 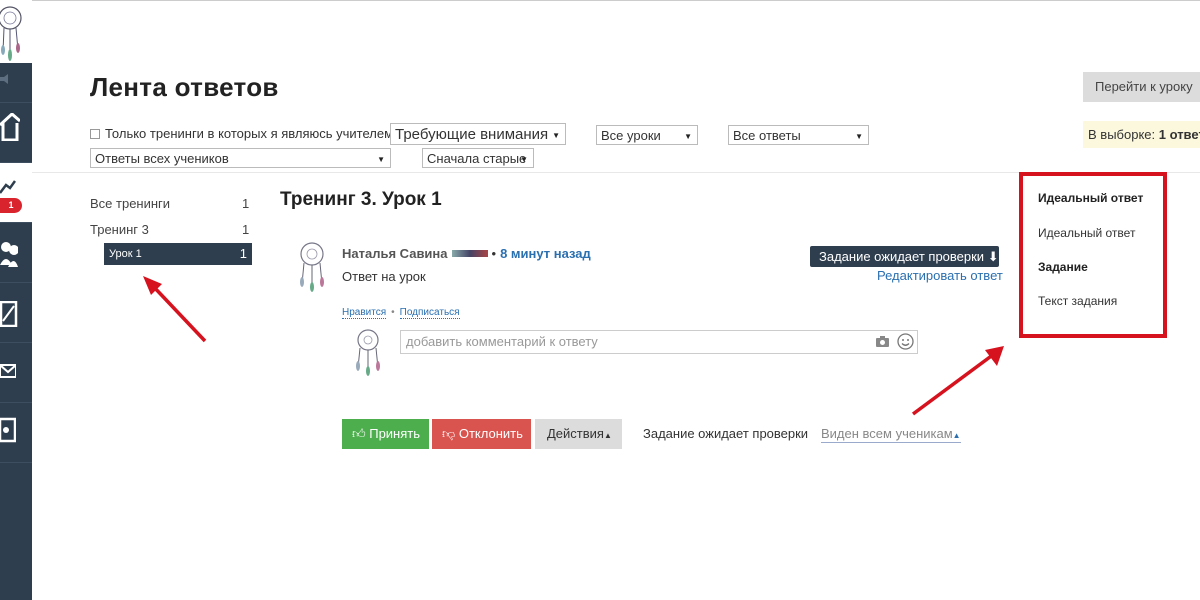 What do you see at coordinates (953, 384) in the screenshot?
I see `red-arrow-right` at bounding box center [953, 384].